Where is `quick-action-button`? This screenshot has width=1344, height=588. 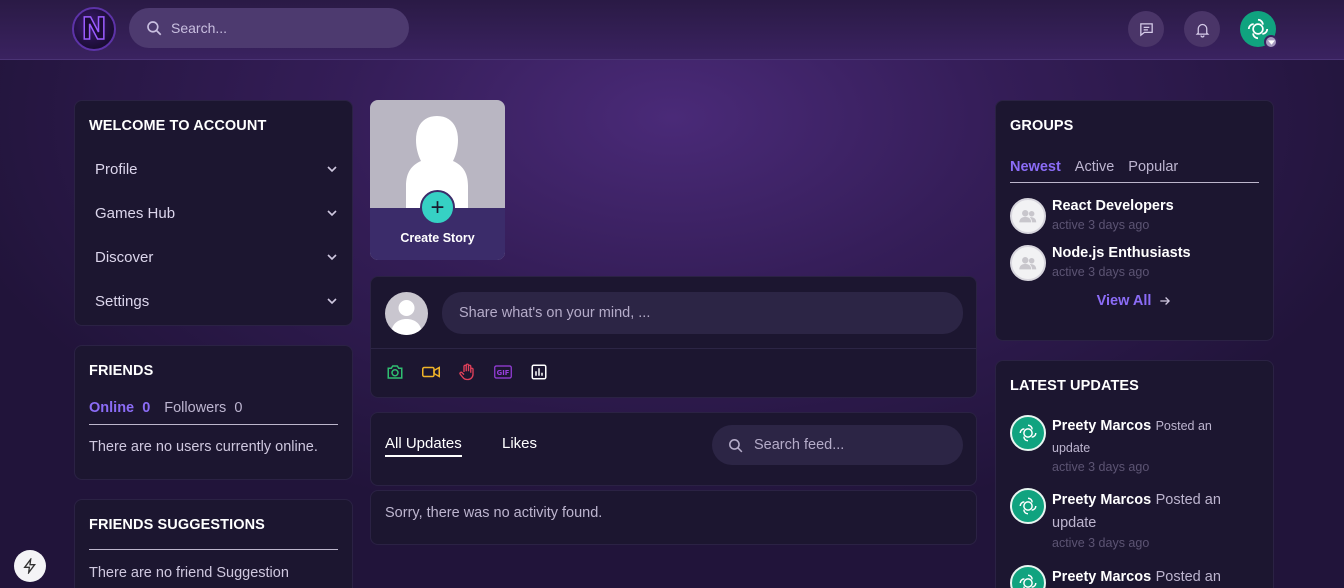
quick-action-button is located at coordinates (30, 566).